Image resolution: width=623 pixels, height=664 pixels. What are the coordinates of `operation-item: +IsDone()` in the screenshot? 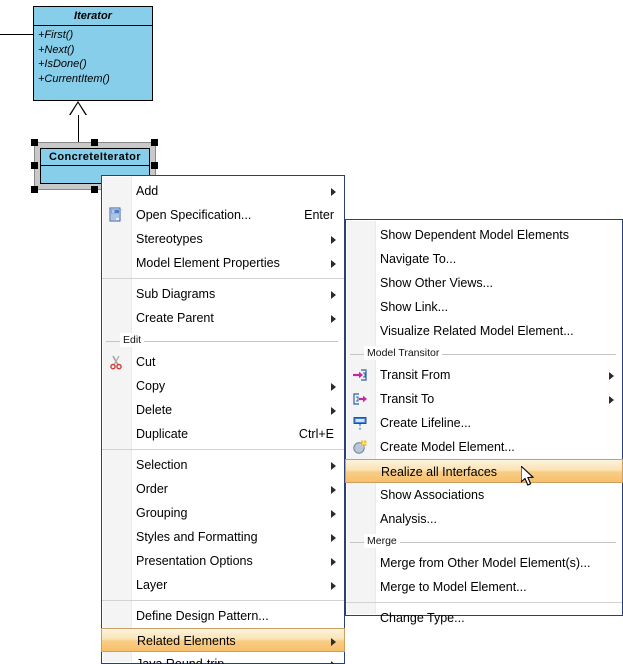 It's located at (62, 64).